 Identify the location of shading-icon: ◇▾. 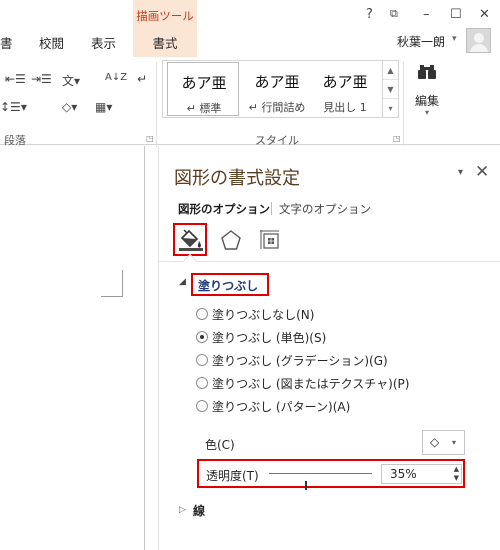
(69, 107).